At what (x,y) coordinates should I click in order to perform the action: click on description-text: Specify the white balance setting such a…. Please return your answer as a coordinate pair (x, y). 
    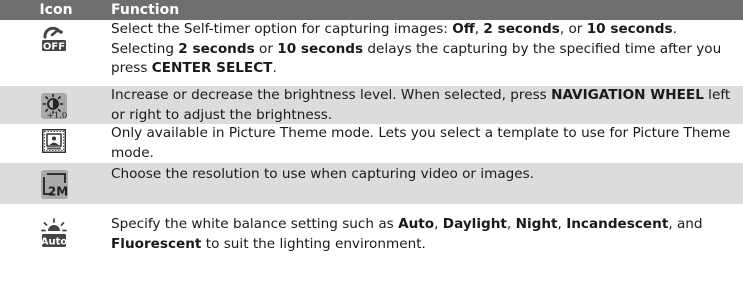
    Looking at the image, I should click on (255, 224).